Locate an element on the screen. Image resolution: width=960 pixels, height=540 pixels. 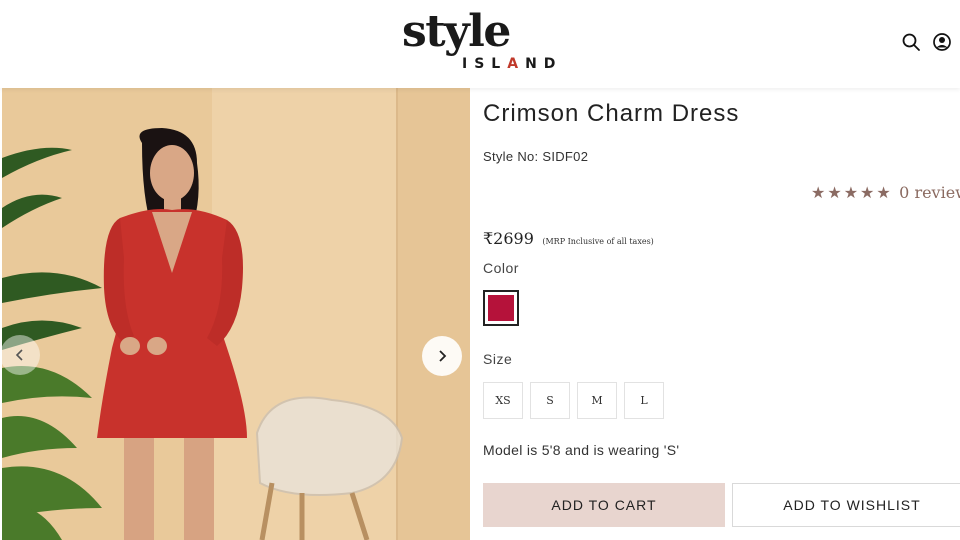
chevron-left-icon is located at coordinates (19, 355).